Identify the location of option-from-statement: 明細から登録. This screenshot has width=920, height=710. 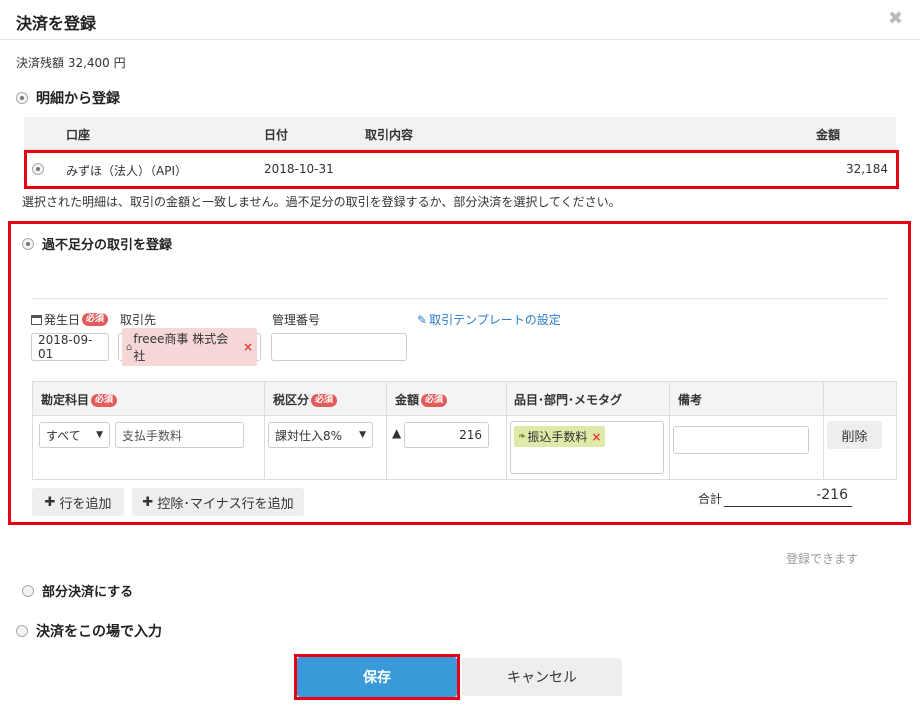
(68, 98).